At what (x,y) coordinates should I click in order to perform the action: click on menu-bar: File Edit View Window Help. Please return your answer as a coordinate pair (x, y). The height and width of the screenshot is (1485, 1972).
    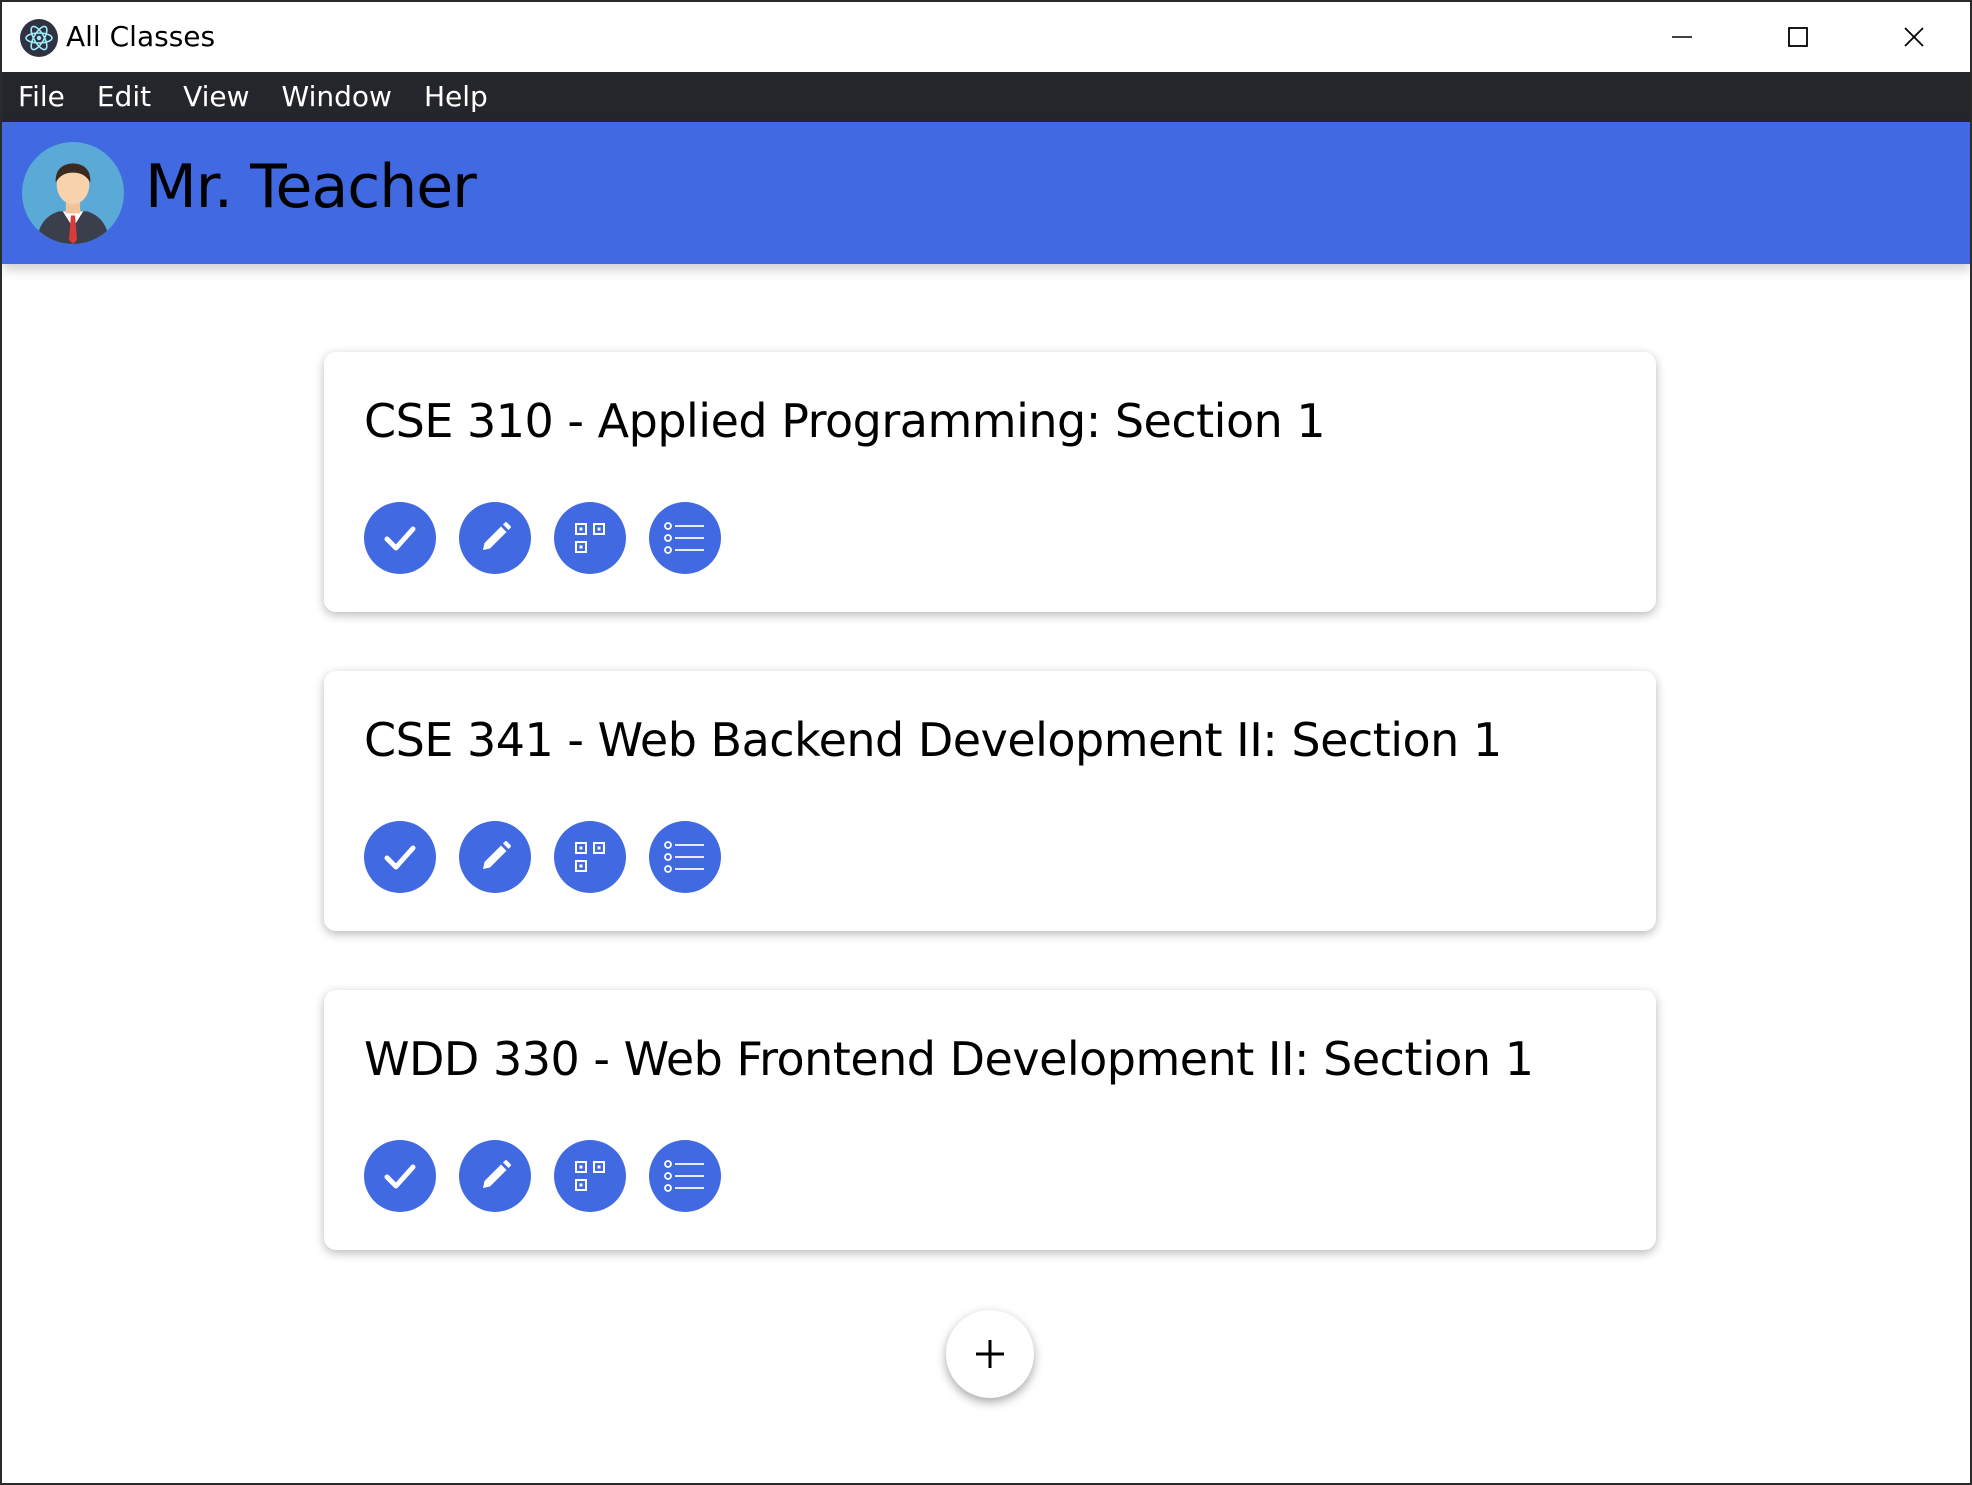
    Looking at the image, I should click on (986, 97).